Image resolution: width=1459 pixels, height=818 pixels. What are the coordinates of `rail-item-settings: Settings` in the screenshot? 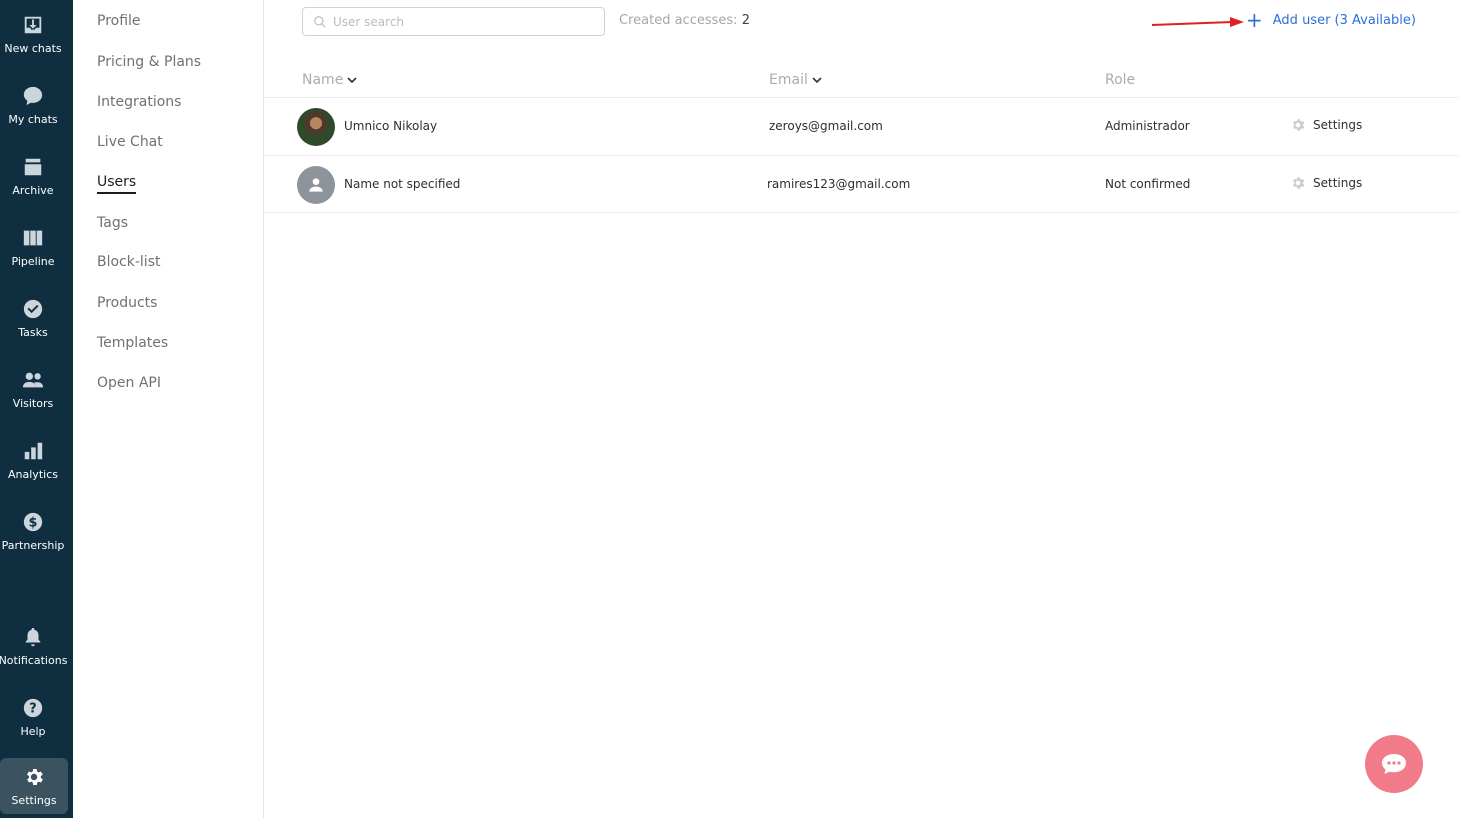 It's located at (34, 786).